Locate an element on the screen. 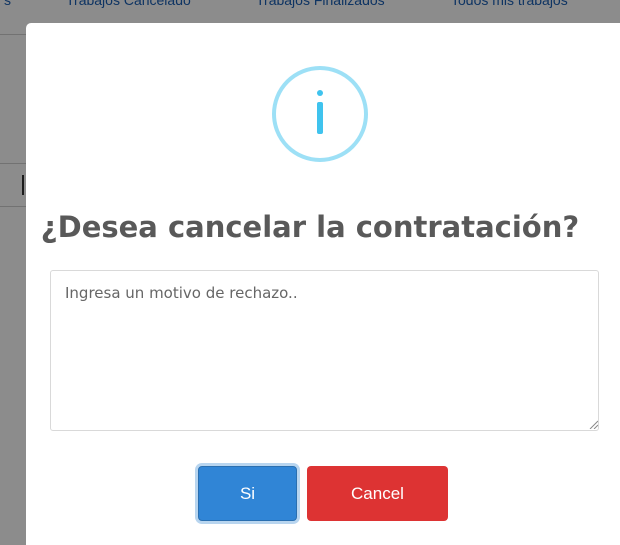 The height and width of the screenshot is (545, 620). cancel-button: Cancel is located at coordinates (377, 493).